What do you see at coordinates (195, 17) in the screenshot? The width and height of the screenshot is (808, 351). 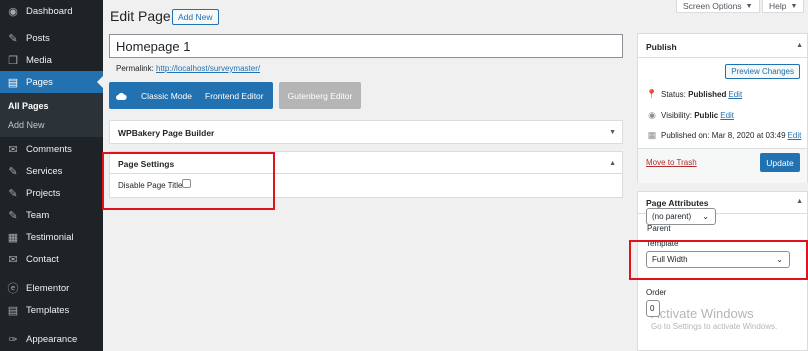 I see `add-new-button: Add New` at bounding box center [195, 17].